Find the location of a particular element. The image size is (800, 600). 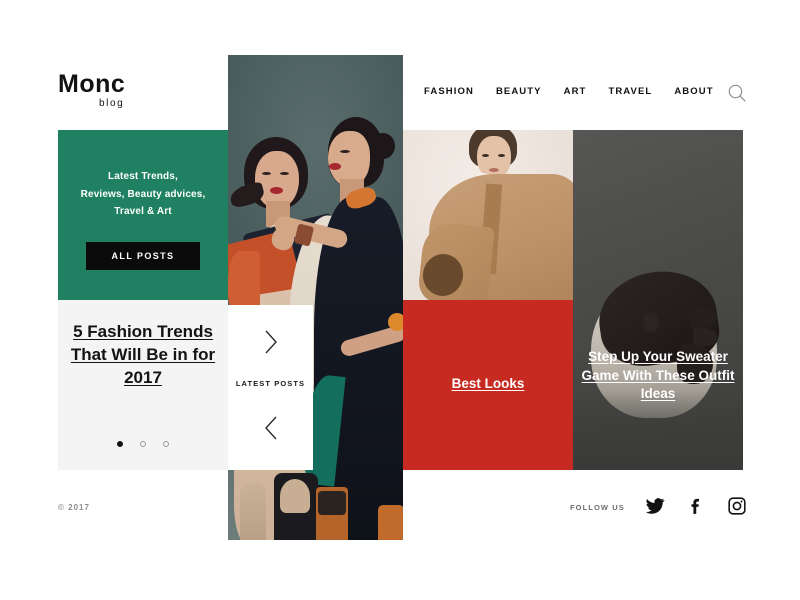

best-looks-title: Best Looks is located at coordinates (488, 383).